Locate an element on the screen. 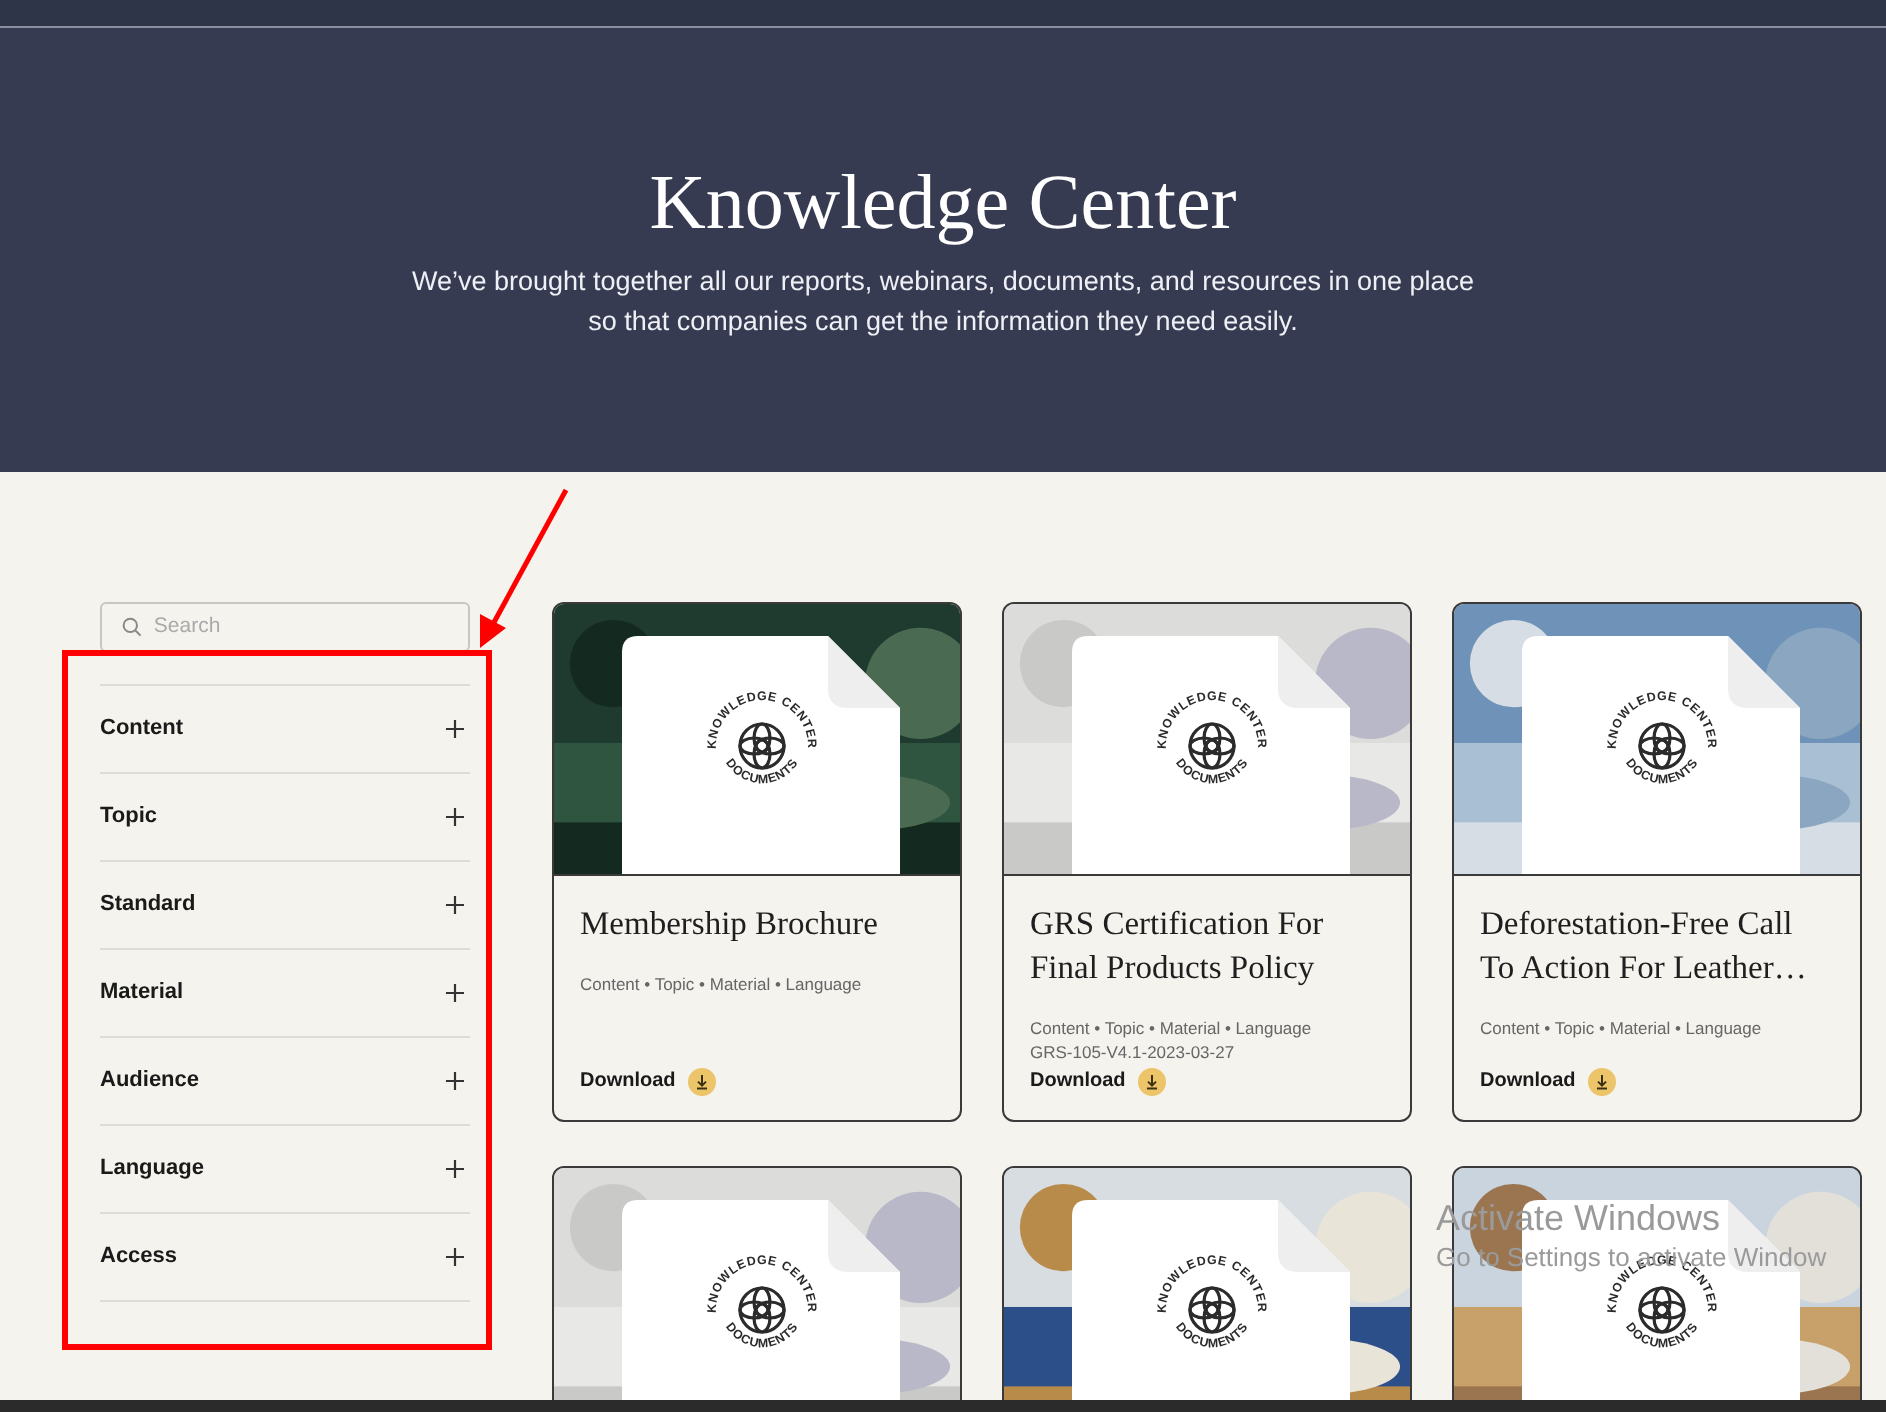 Image resolution: width=1886 pixels, height=1412 pixels. page-subtitle: We’ve brought together all our reports, webinars, documents, and resources in one place so that companies can get the information they need easily. is located at coordinates (943, 302).